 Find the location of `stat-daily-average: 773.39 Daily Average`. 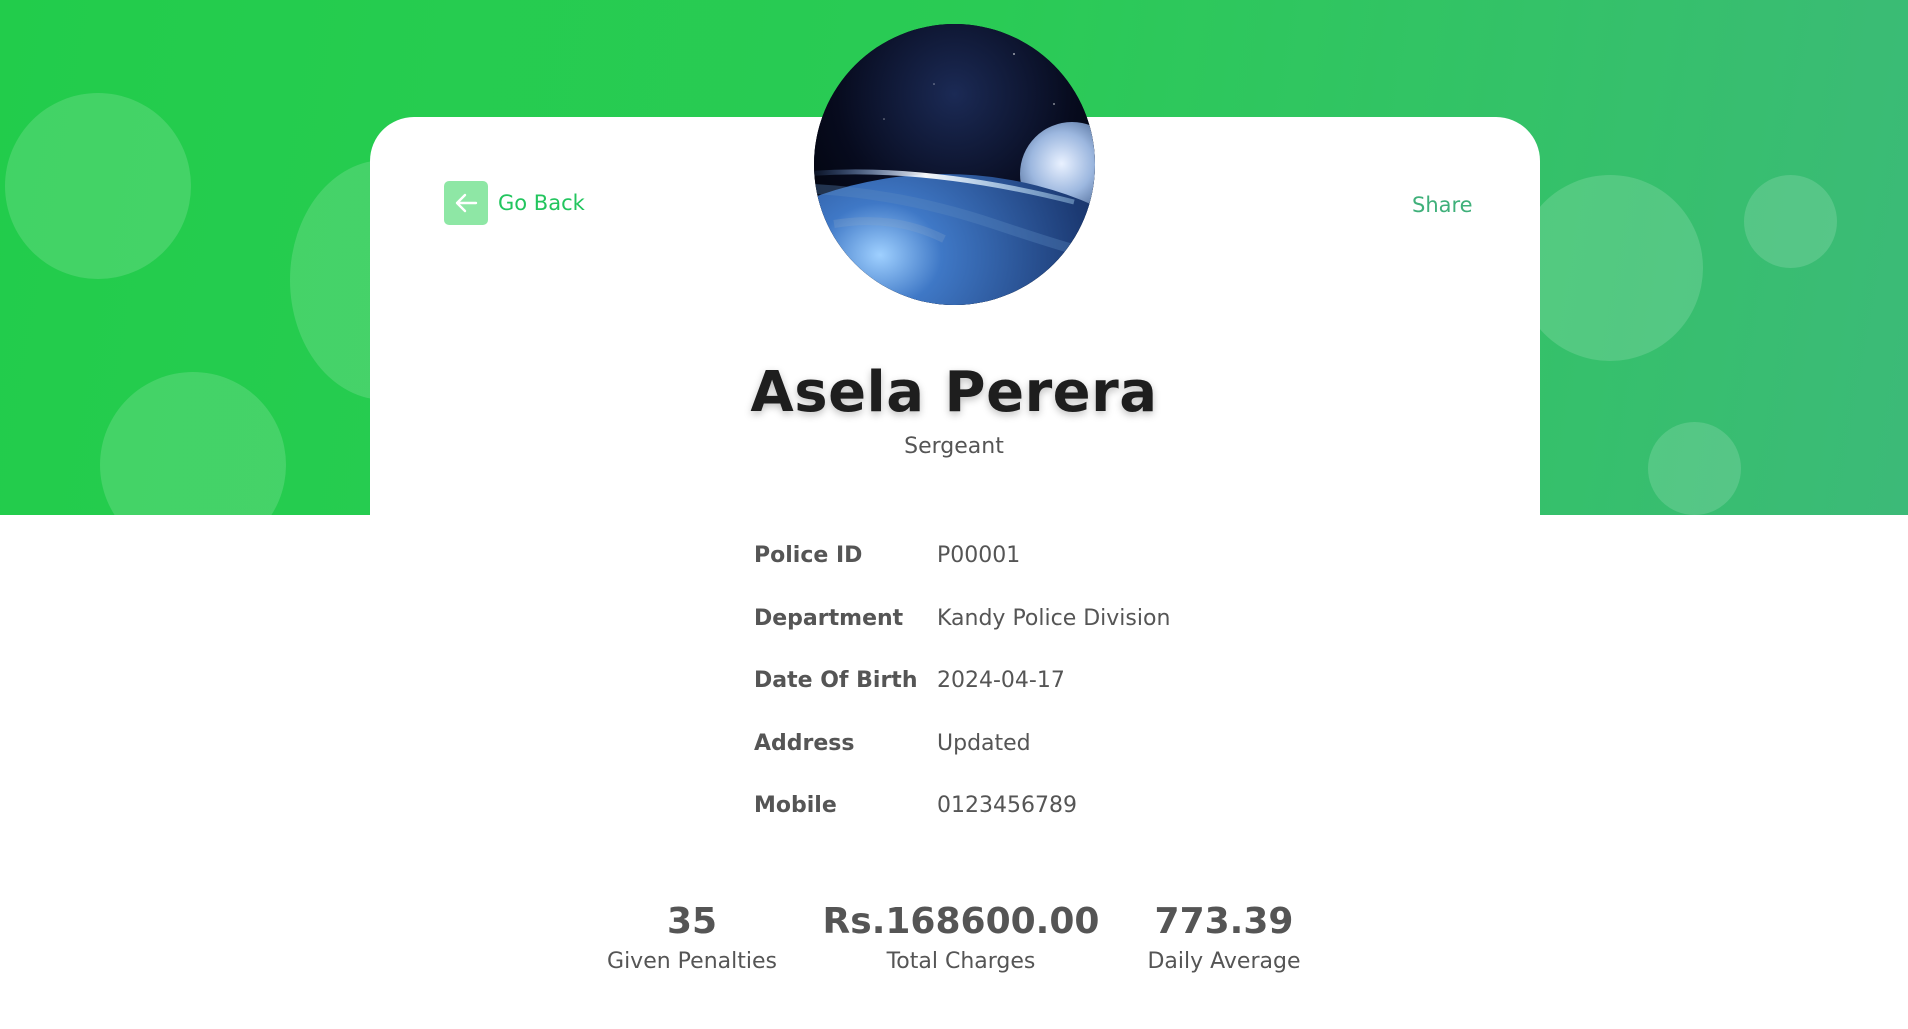

stat-daily-average: 773.39 Daily Average is located at coordinates (1223, 937).